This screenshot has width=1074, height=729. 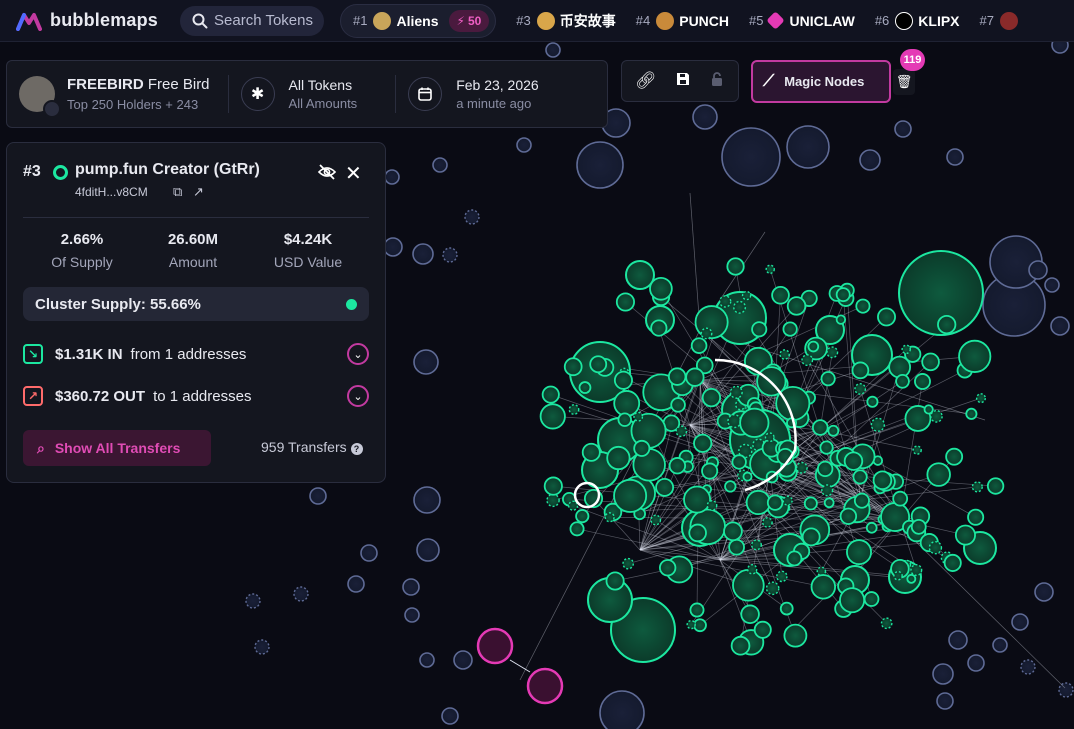 I want to click on save-icon, so click(x=683, y=81).